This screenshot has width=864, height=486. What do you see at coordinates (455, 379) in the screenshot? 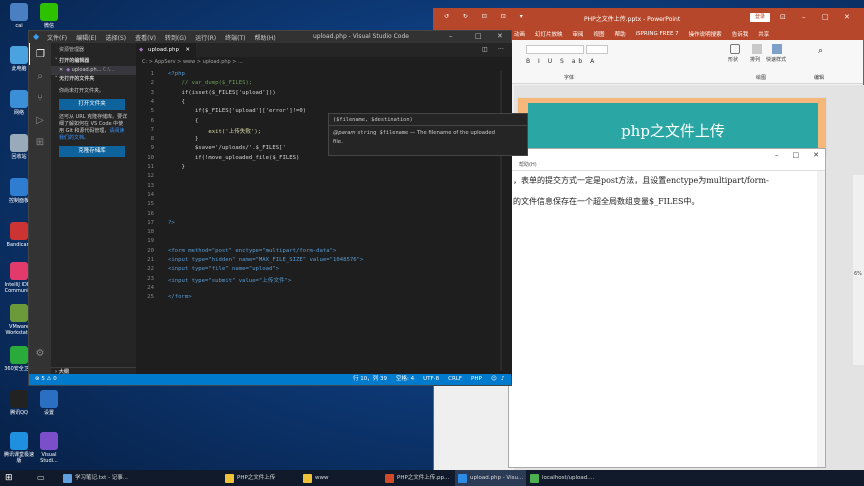
I see `status-item: CRLF` at bounding box center [455, 379].